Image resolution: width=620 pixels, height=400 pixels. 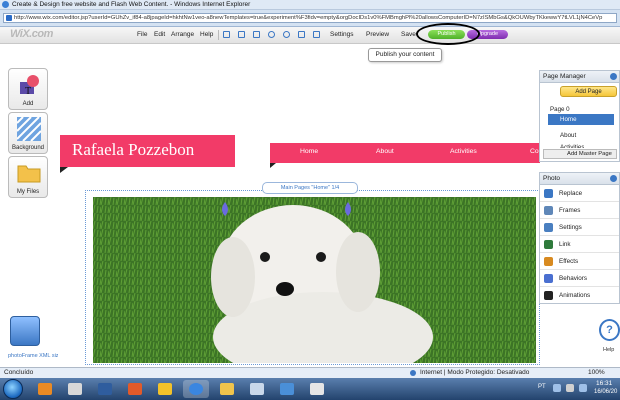 What do you see at coordinates (218, 35) in the screenshot?
I see `toolbar-separator` at bounding box center [218, 35].